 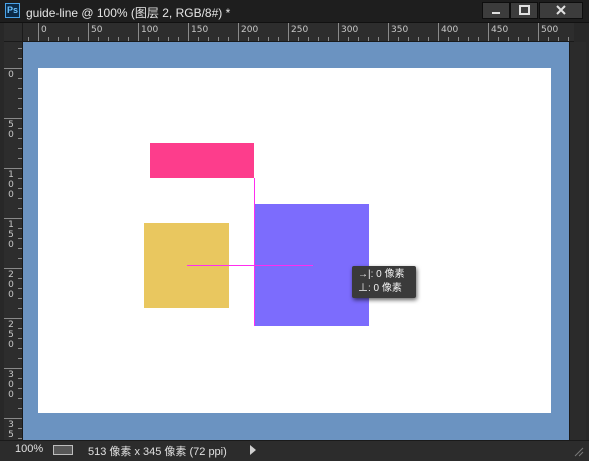 What do you see at coordinates (496, 10) in the screenshot?
I see `minimize-button` at bounding box center [496, 10].